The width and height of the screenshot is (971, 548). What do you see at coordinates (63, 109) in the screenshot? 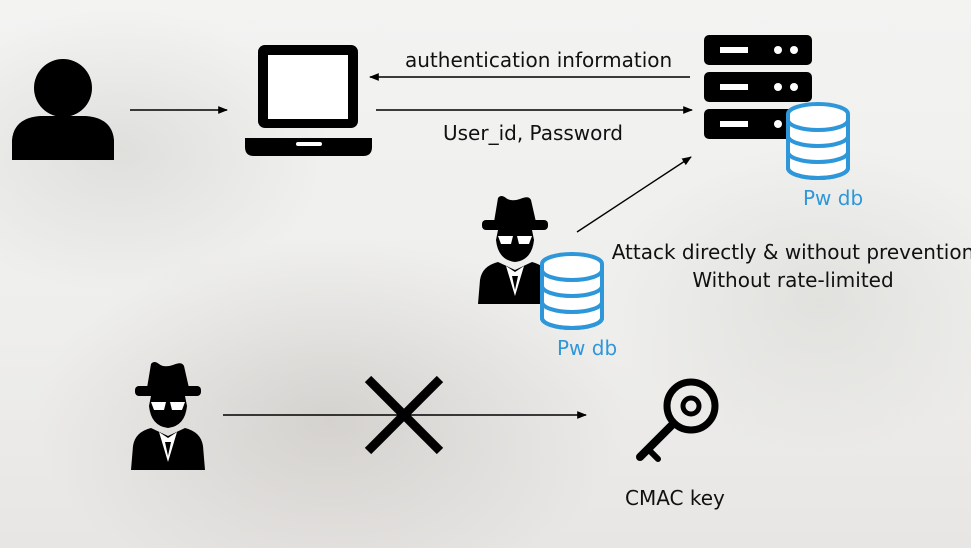
I see `user-icon` at bounding box center [63, 109].